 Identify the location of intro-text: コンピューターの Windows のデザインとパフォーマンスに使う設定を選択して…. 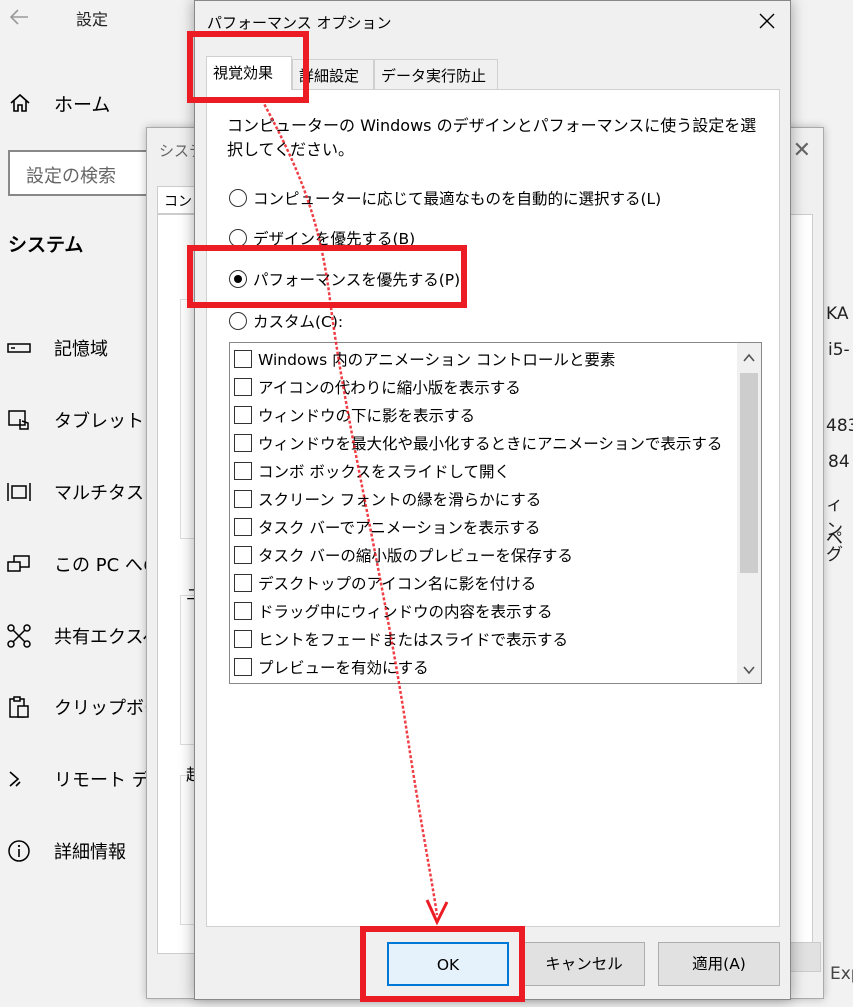
(492, 137).